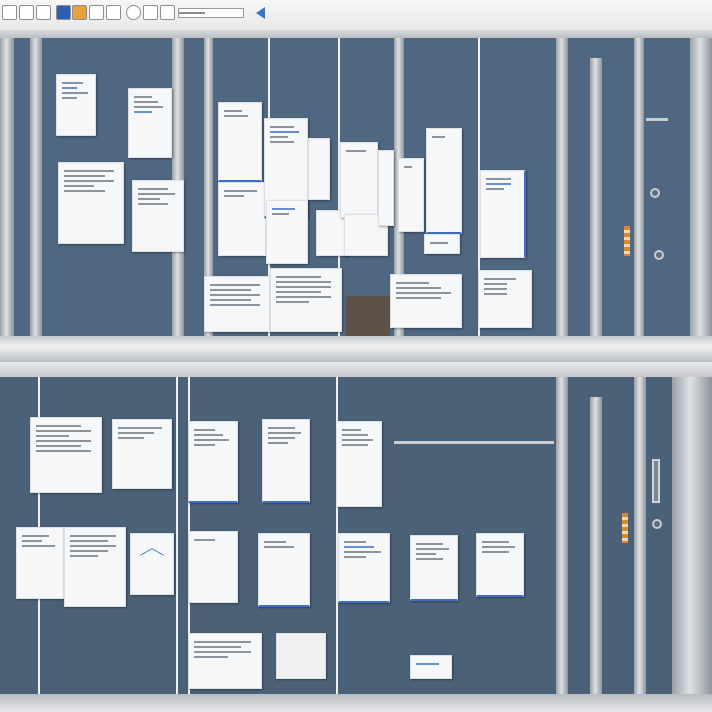 Image resolution: width=712 pixels, height=712 pixels. Describe the element at coordinates (113, 12) in the screenshot. I see `transform-icon` at that location.